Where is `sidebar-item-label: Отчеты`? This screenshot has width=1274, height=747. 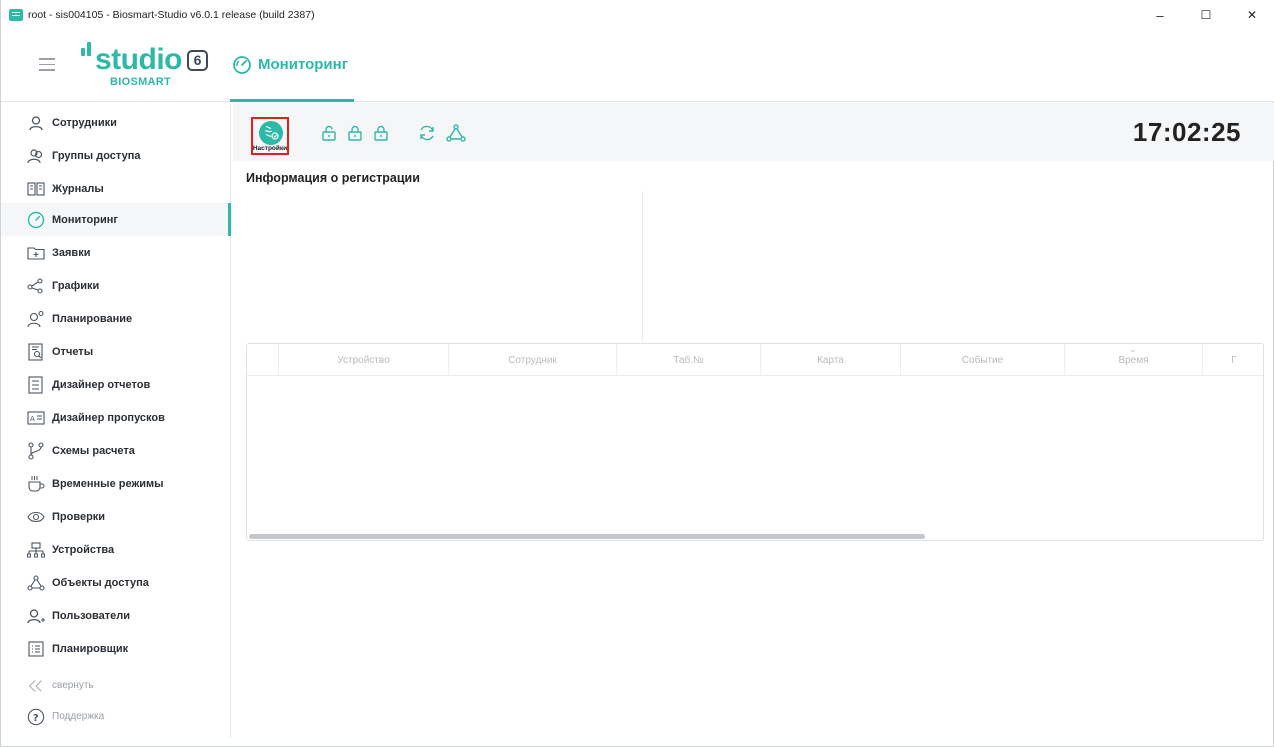 sidebar-item-label: Отчеты is located at coordinates (73, 351).